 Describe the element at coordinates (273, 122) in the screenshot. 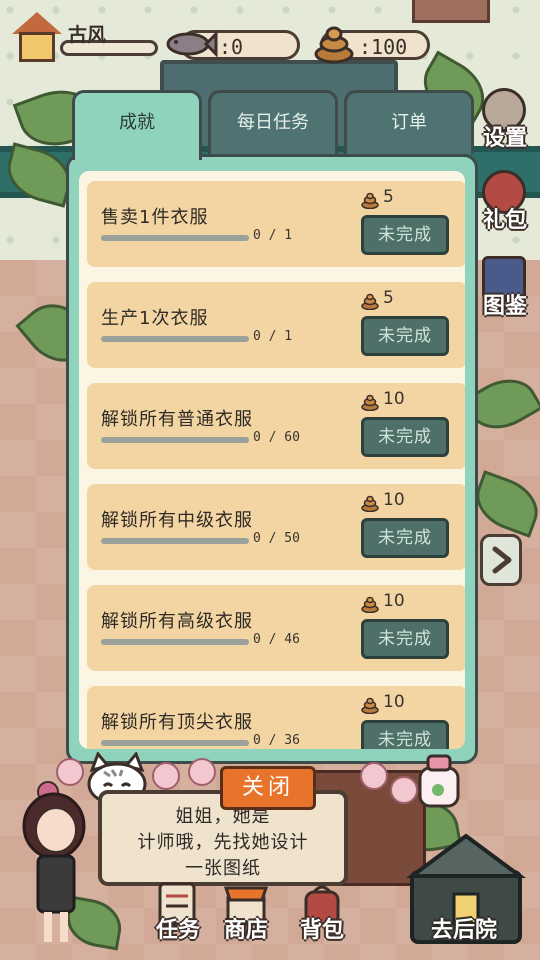

I see `tab-daily-tasks: 每日任务` at that location.